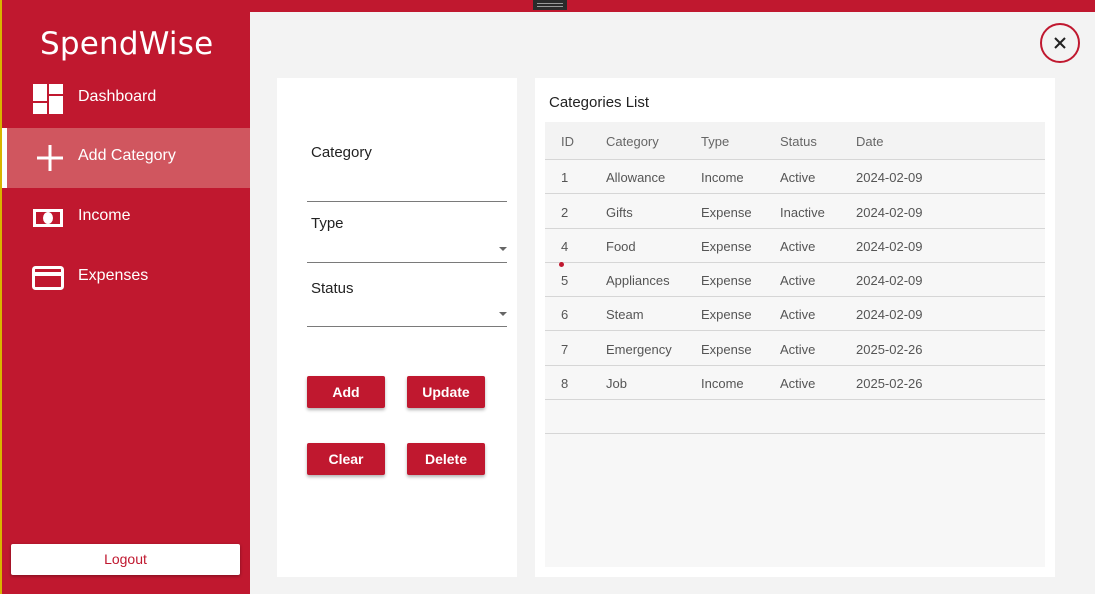 The height and width of the screenshot is (594, 1095). I want to click on sidebar-item-add-category: Add Category, so click(126, 158).